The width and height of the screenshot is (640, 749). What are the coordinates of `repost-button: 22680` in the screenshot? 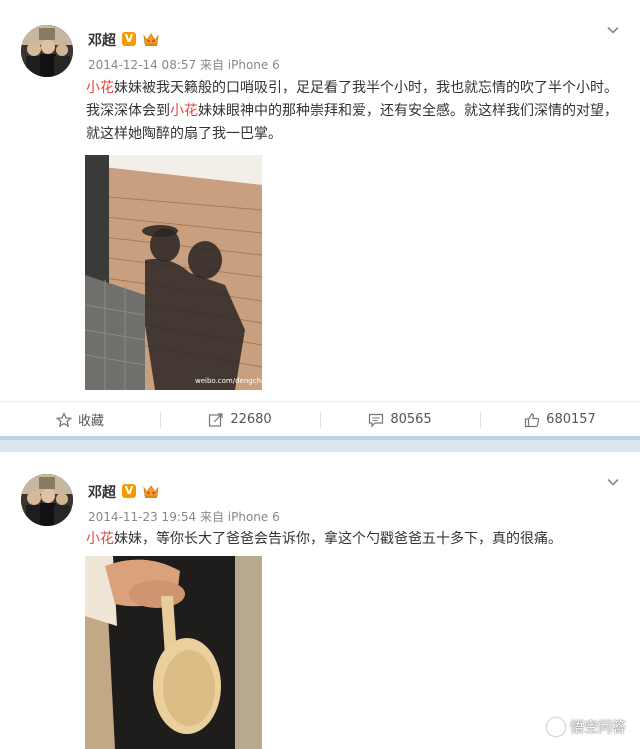 It's located at (240, 419).